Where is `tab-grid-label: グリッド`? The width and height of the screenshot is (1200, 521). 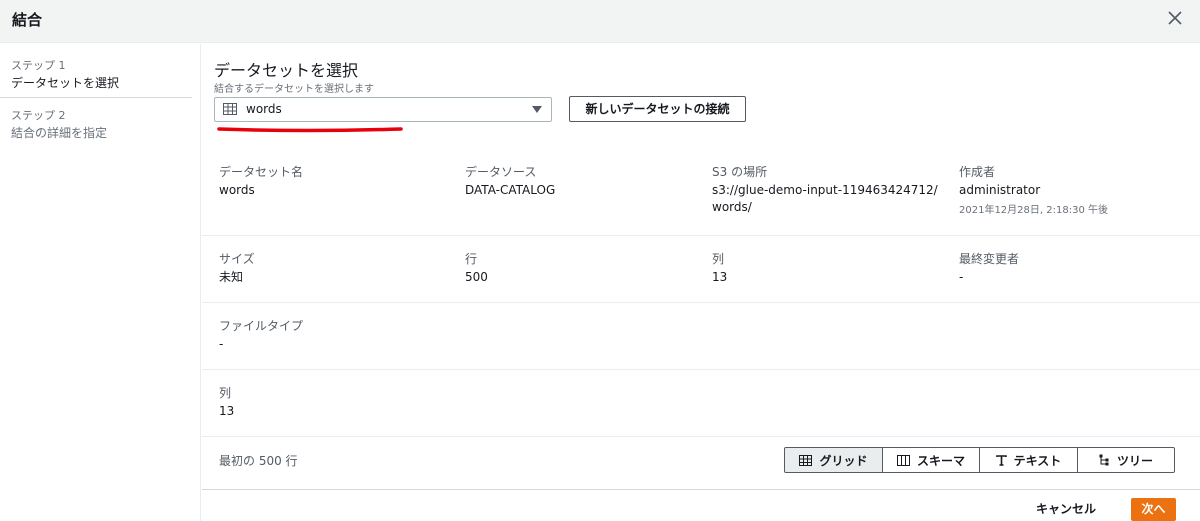 tab-grid-label: グリッド is located at coordinates (843, 460).